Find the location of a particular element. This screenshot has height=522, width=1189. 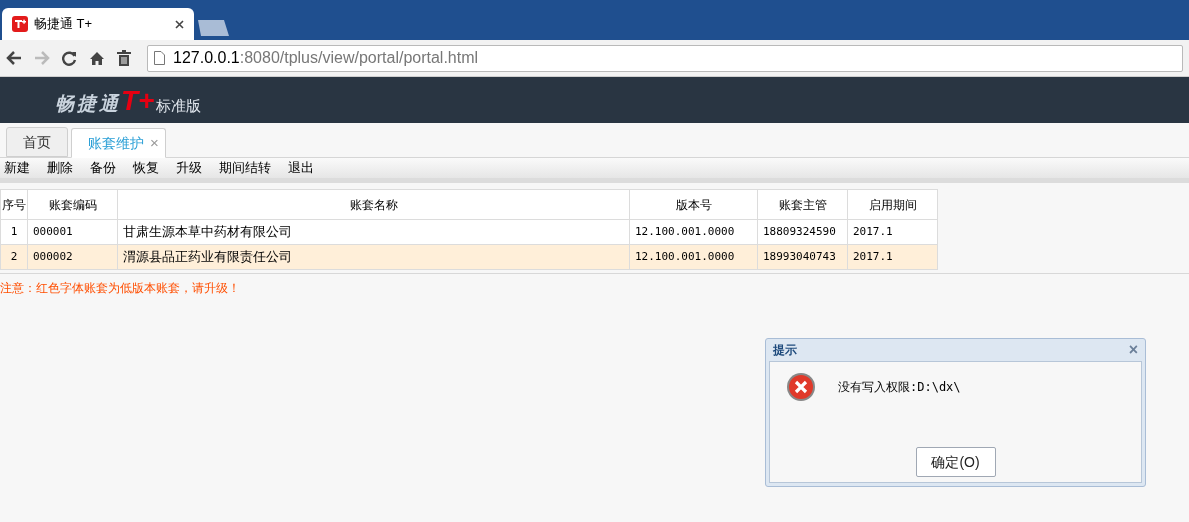

table-cell: 1 is located at coordinates (14, 232).